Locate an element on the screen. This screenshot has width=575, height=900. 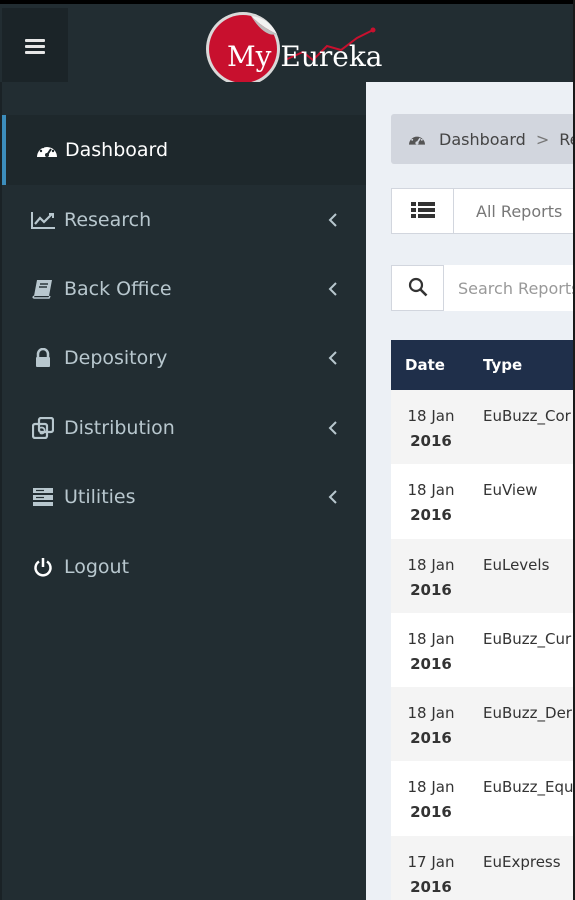
list-view-button is located at coordinates (423, 211).